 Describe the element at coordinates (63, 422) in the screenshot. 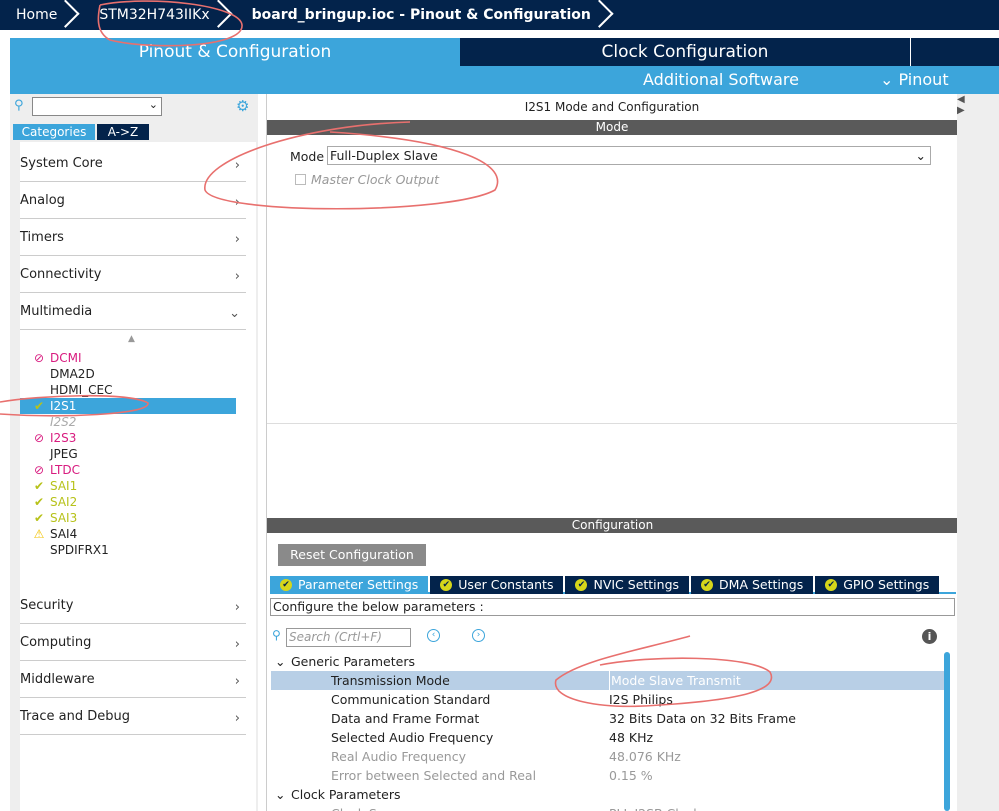

I see `peripheral-label: I2S2` at that location.